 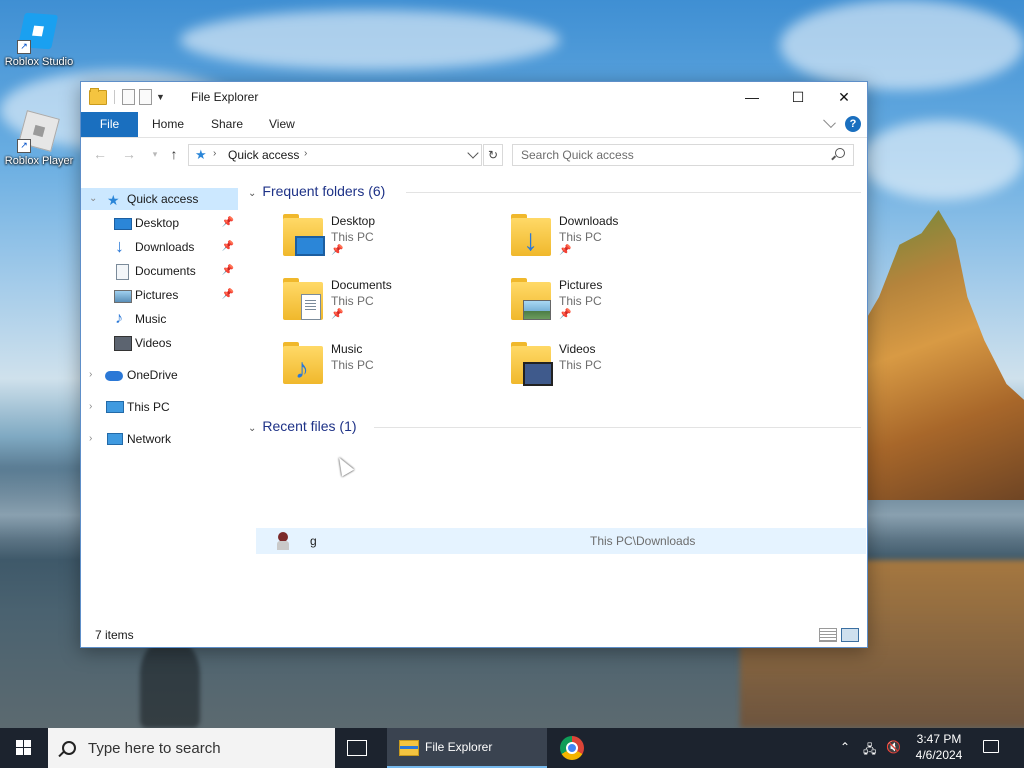 I want to click on folder-tile-music: ♪ Music This PC, so click(x=393, y=370).